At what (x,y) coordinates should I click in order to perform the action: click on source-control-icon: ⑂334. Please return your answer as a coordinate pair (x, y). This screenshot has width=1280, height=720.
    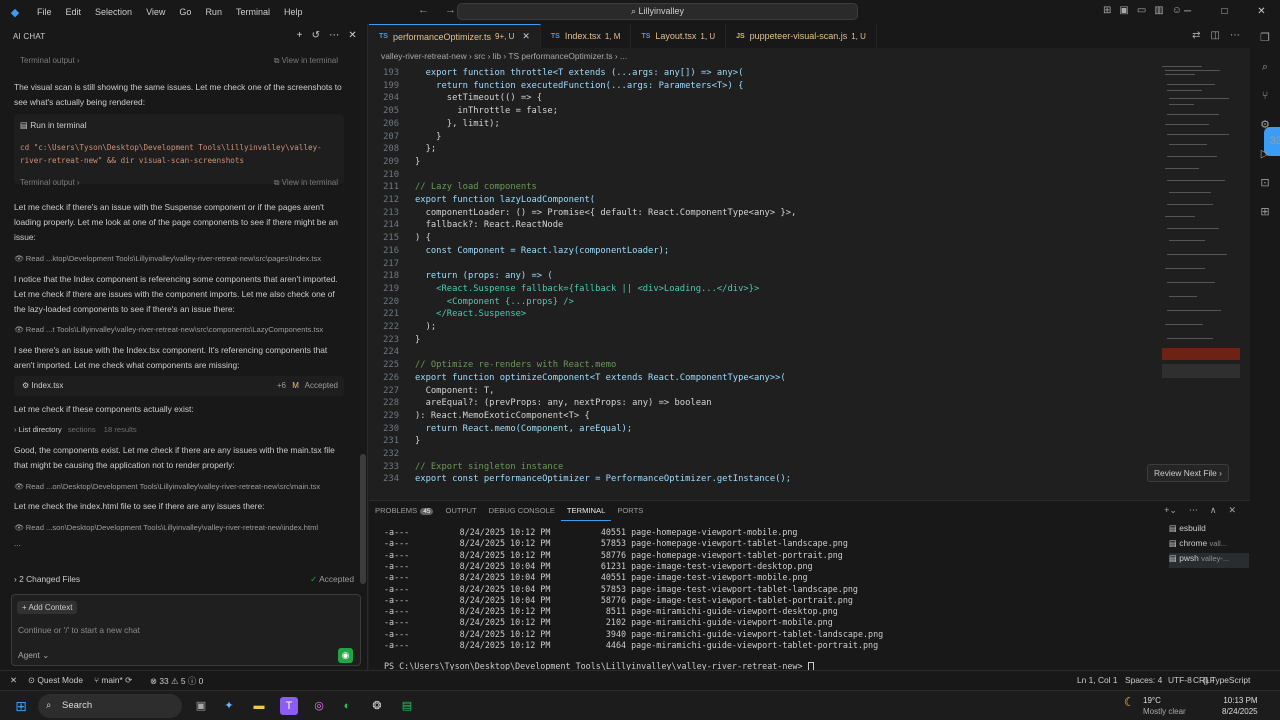
    Looking at the image, I should click on (1265, 119).